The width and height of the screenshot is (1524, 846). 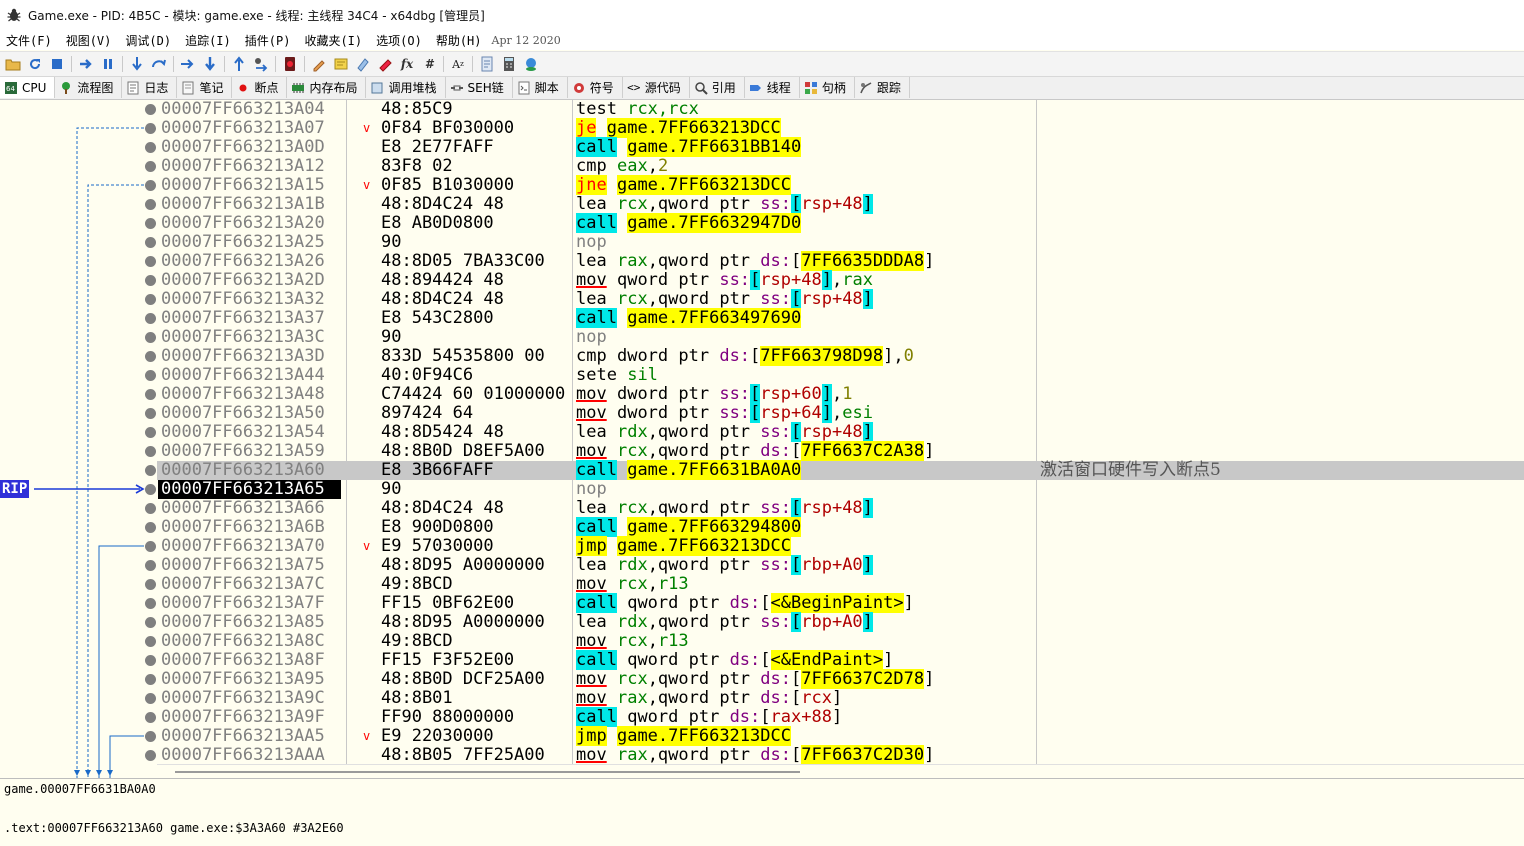 I want to click on menu-favourites: 收藏夹(I), so click(x=334, y=40).